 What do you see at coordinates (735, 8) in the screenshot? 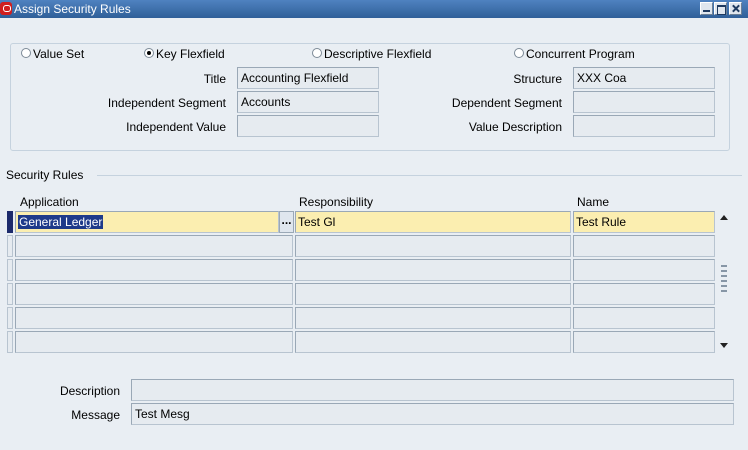
I see `close-icon` at bounding box center [735, 8].